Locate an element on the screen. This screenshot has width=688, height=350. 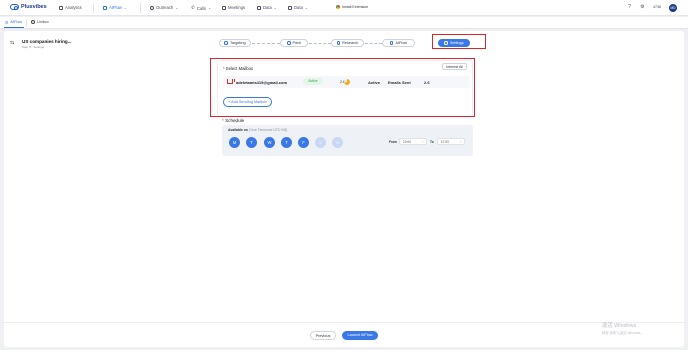
schedule-title-text: Schedule is located at coordinates (235, 120).